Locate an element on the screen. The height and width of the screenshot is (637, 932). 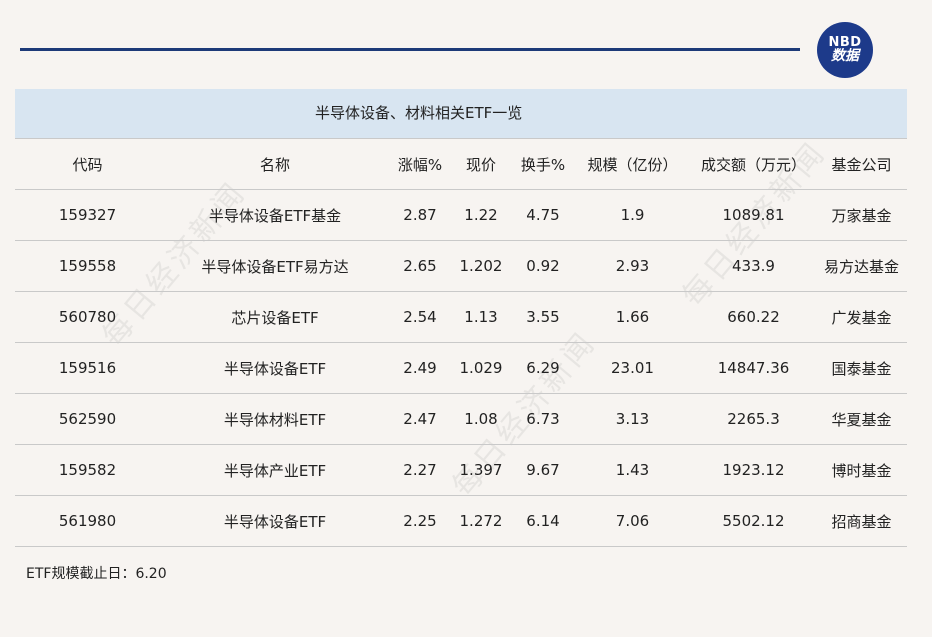
cell-volume: 5502.12 is located at coordinates (753, 521).